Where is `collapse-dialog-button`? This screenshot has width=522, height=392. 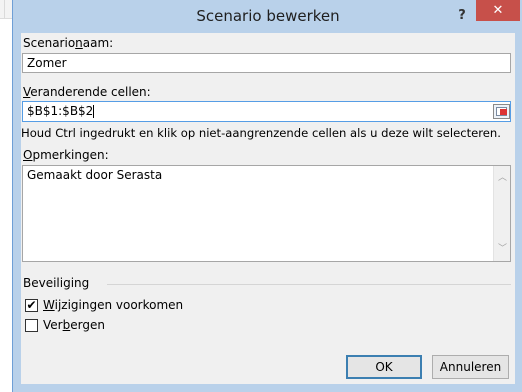 collapse-dialog-button is located at coordinates (501, 111).